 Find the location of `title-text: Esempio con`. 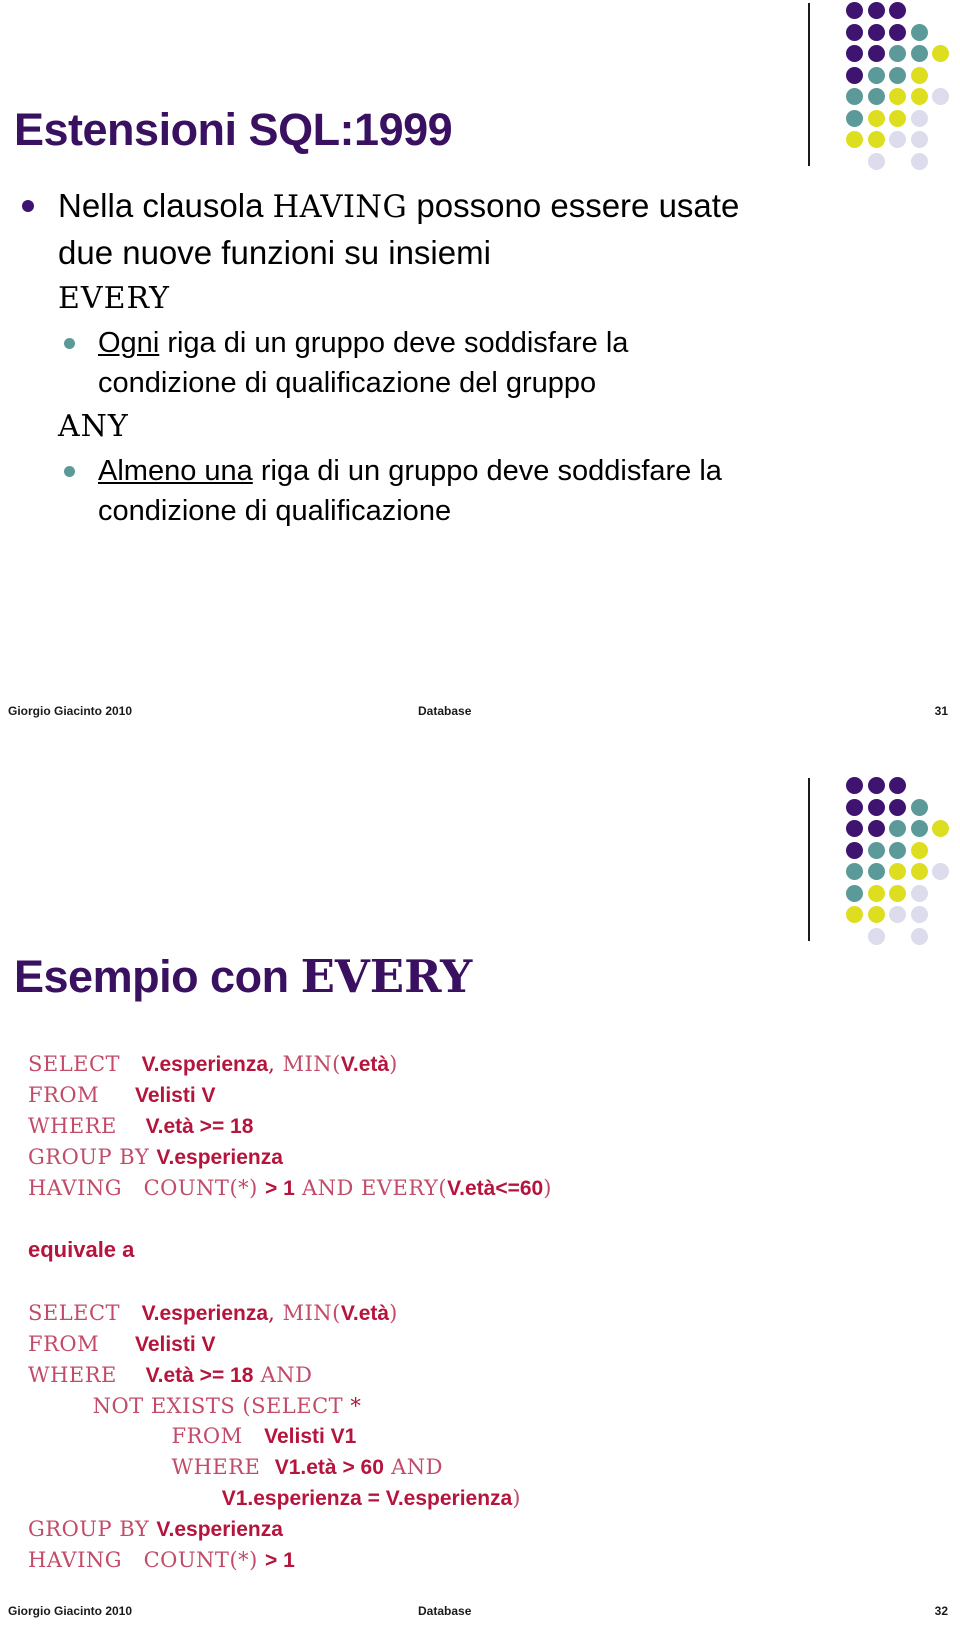

title-text: Esempio con is located at coordinates (157, 977).